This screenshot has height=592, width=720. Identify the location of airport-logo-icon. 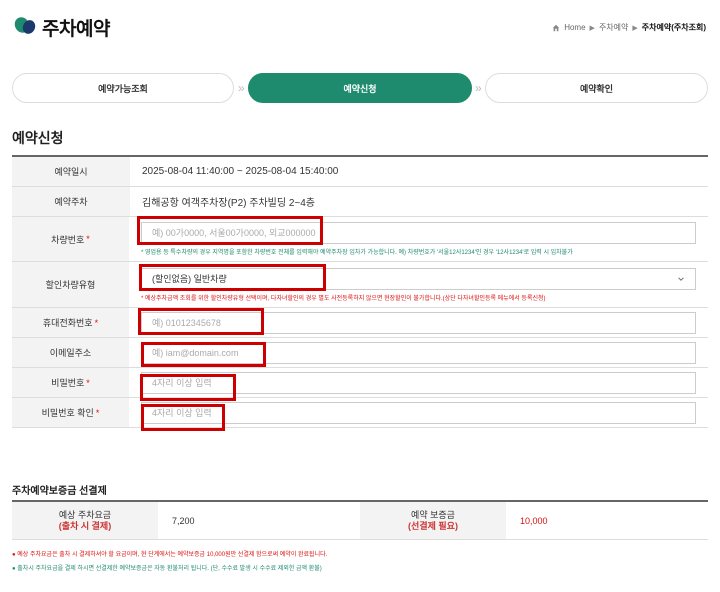
(25, 25).